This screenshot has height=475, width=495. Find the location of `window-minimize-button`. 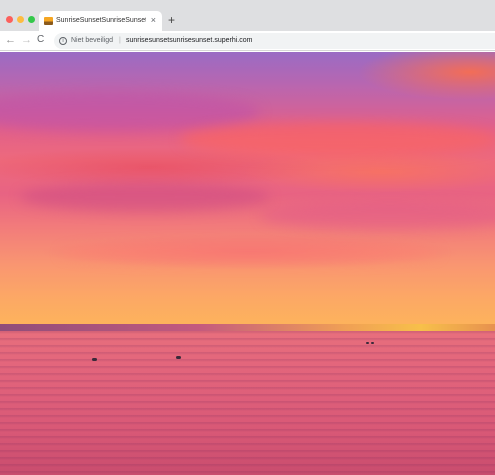

window-minimize-button is located at coordinates (20, 19).